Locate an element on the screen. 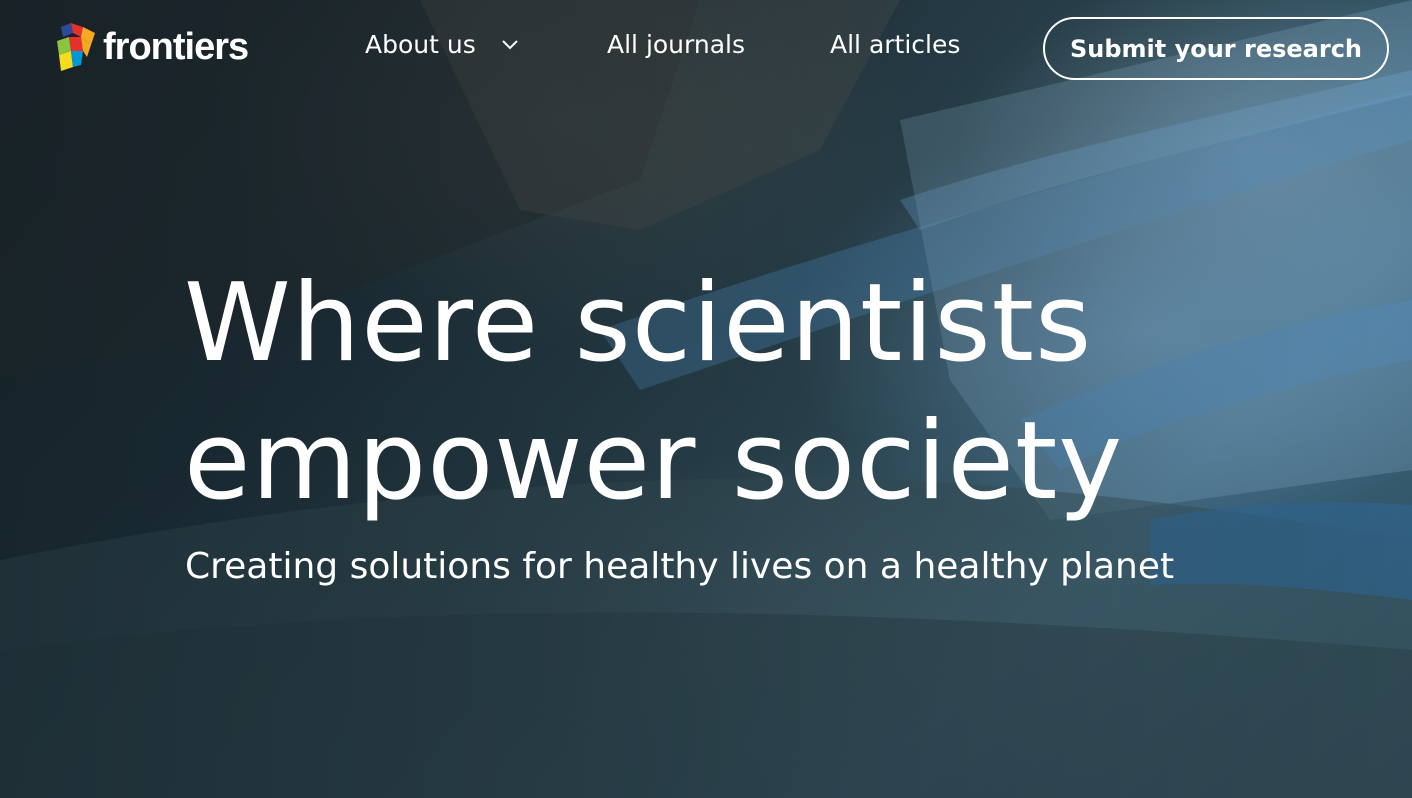 The height and width of the screenshot is (798, 1412). nav-all-articles-label: All articles is located at coordinates (895, 44).